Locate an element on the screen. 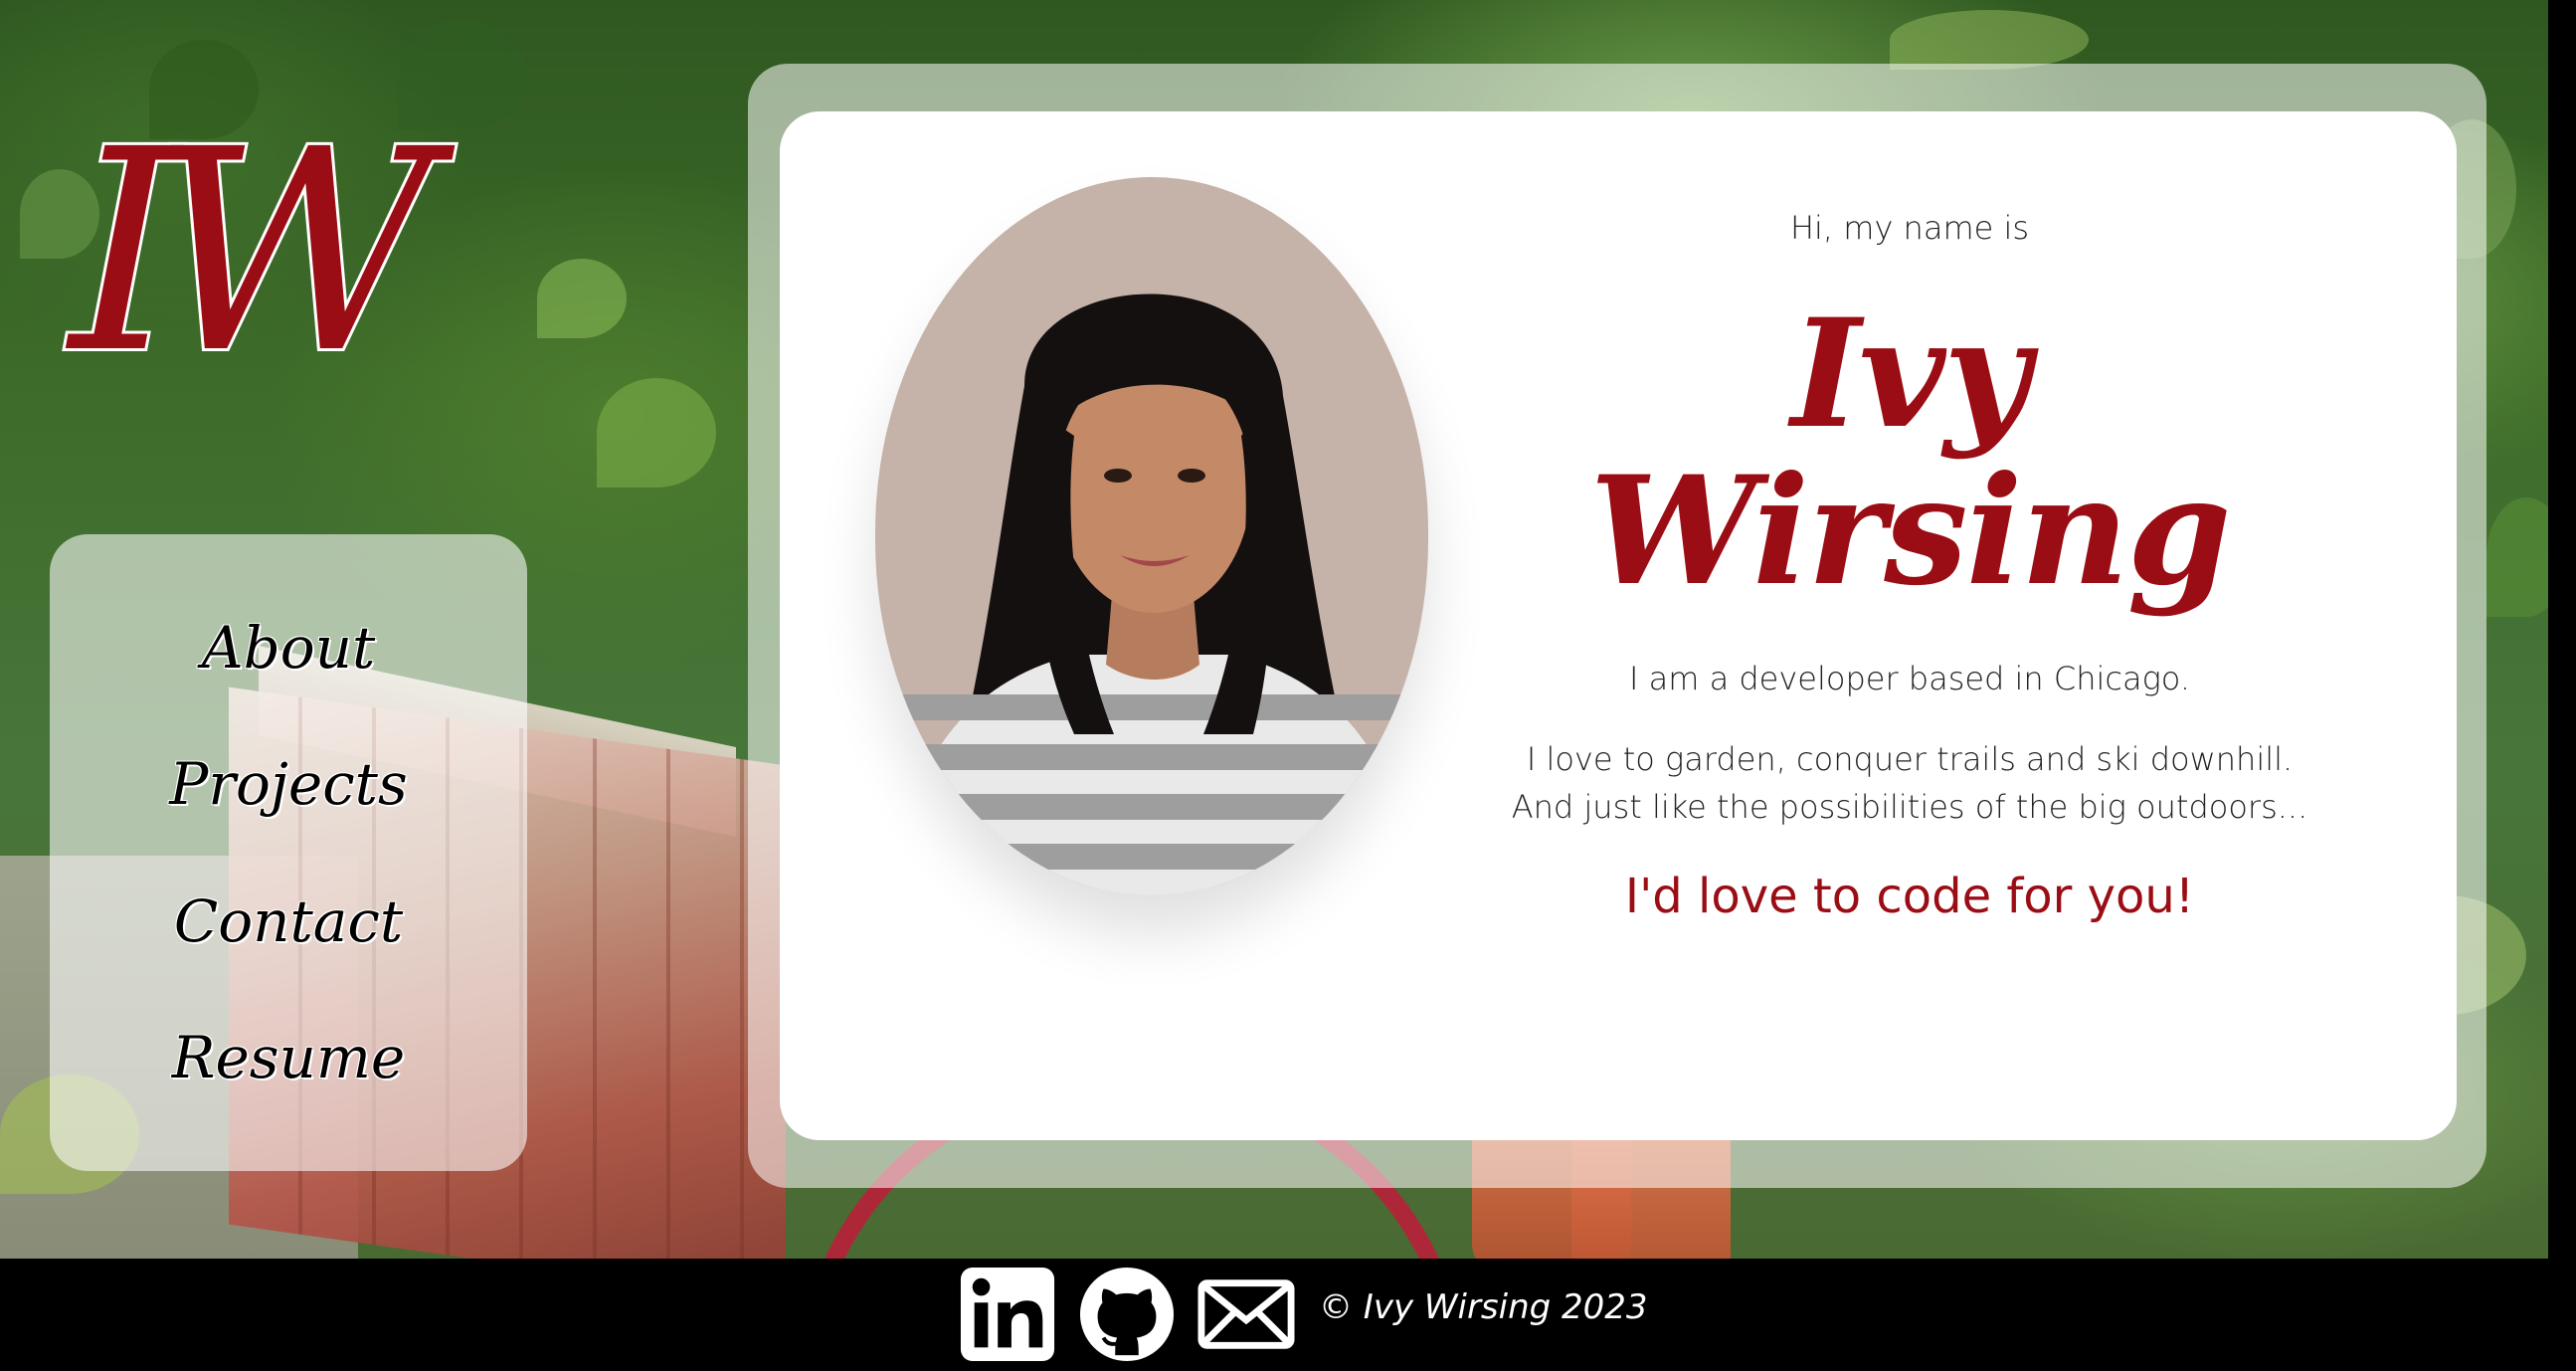  call-to-action-text: I'd love to code for you! is located at coordinates (1909, 896).